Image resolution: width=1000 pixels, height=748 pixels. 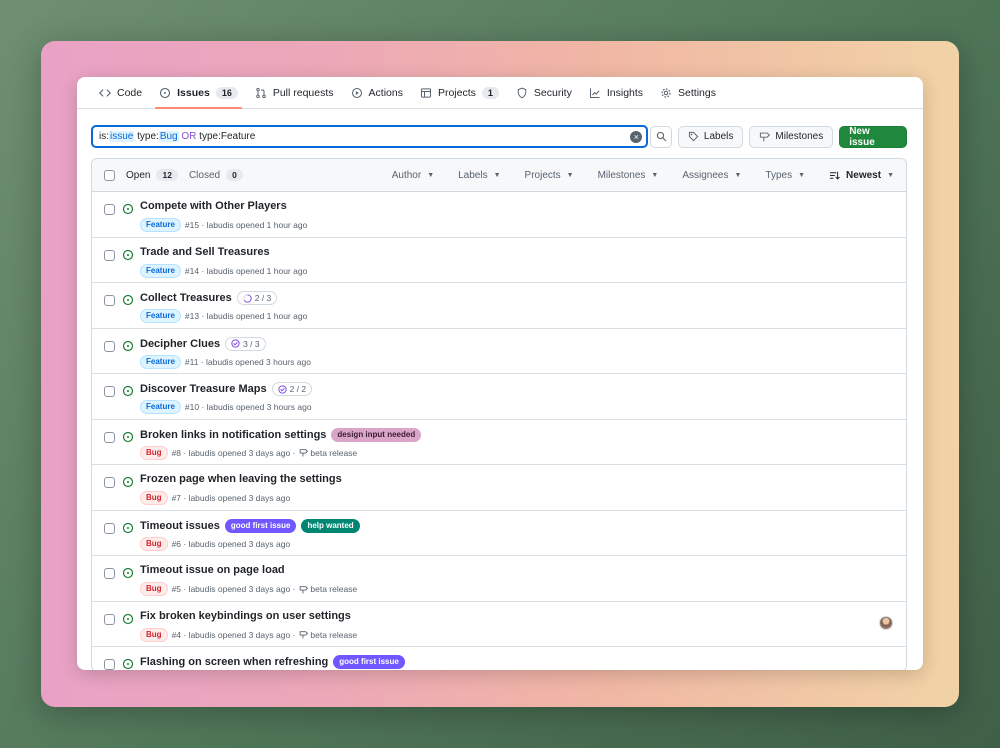 I want to click on tab-code: Code, so click(x=120, y=92).